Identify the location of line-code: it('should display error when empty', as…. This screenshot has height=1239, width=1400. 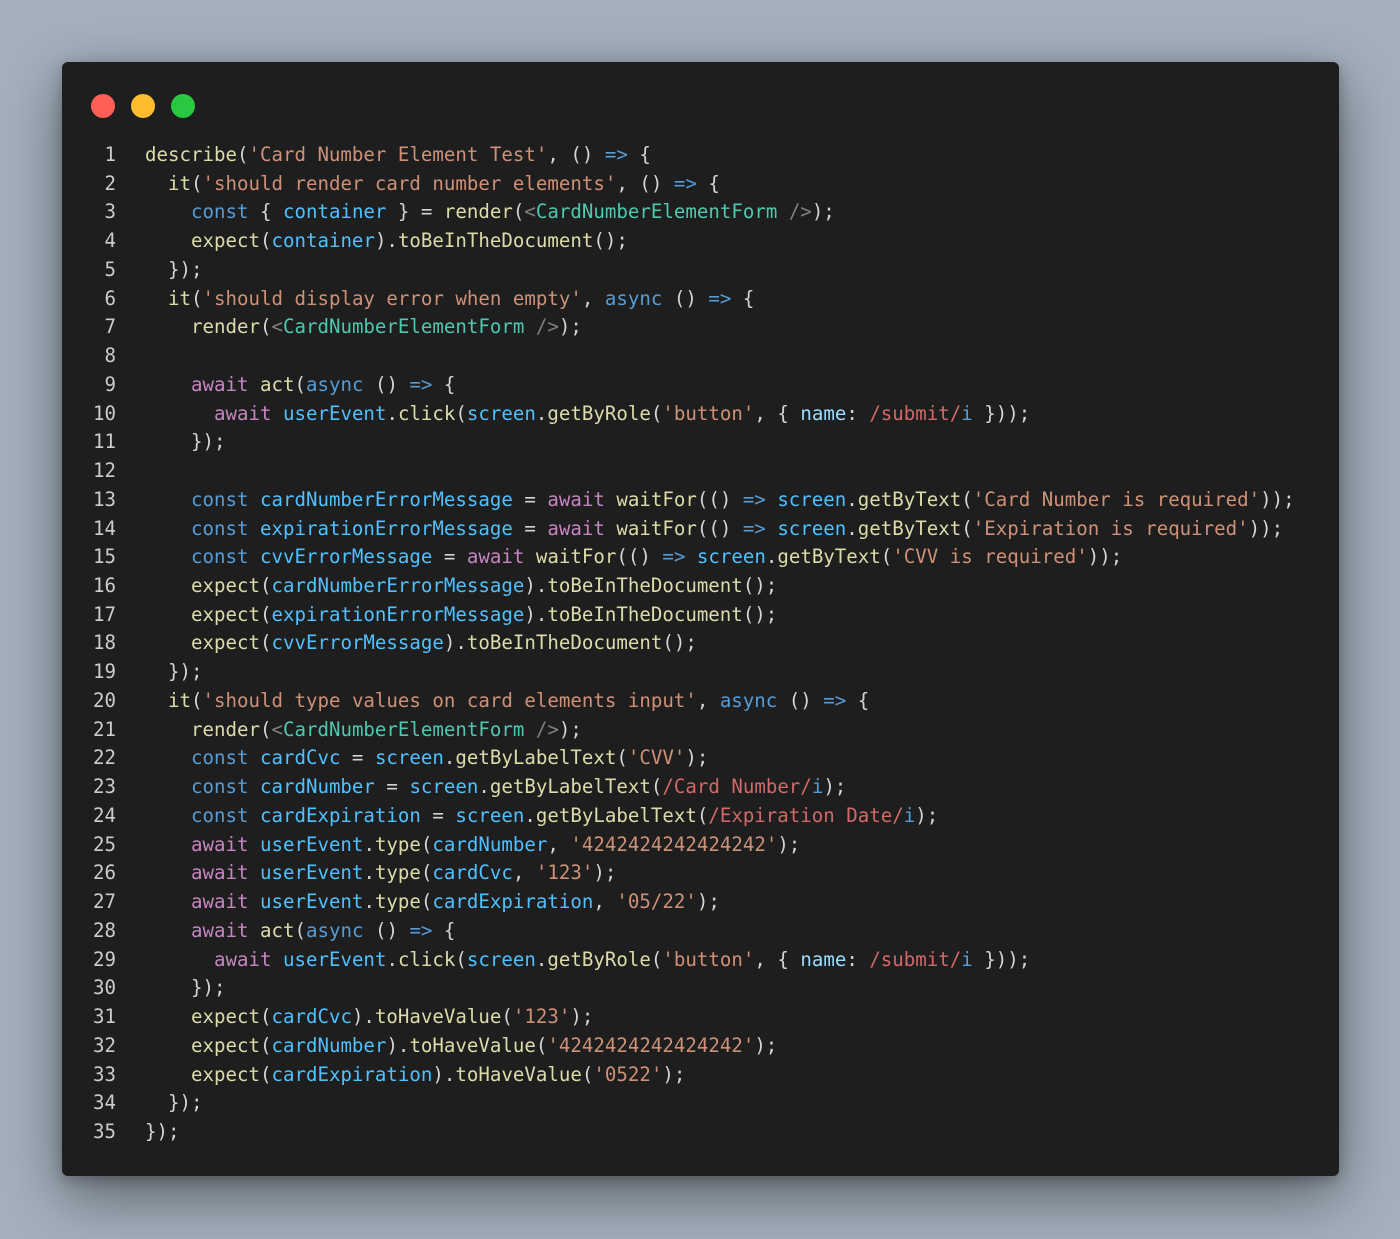
(435, 299).